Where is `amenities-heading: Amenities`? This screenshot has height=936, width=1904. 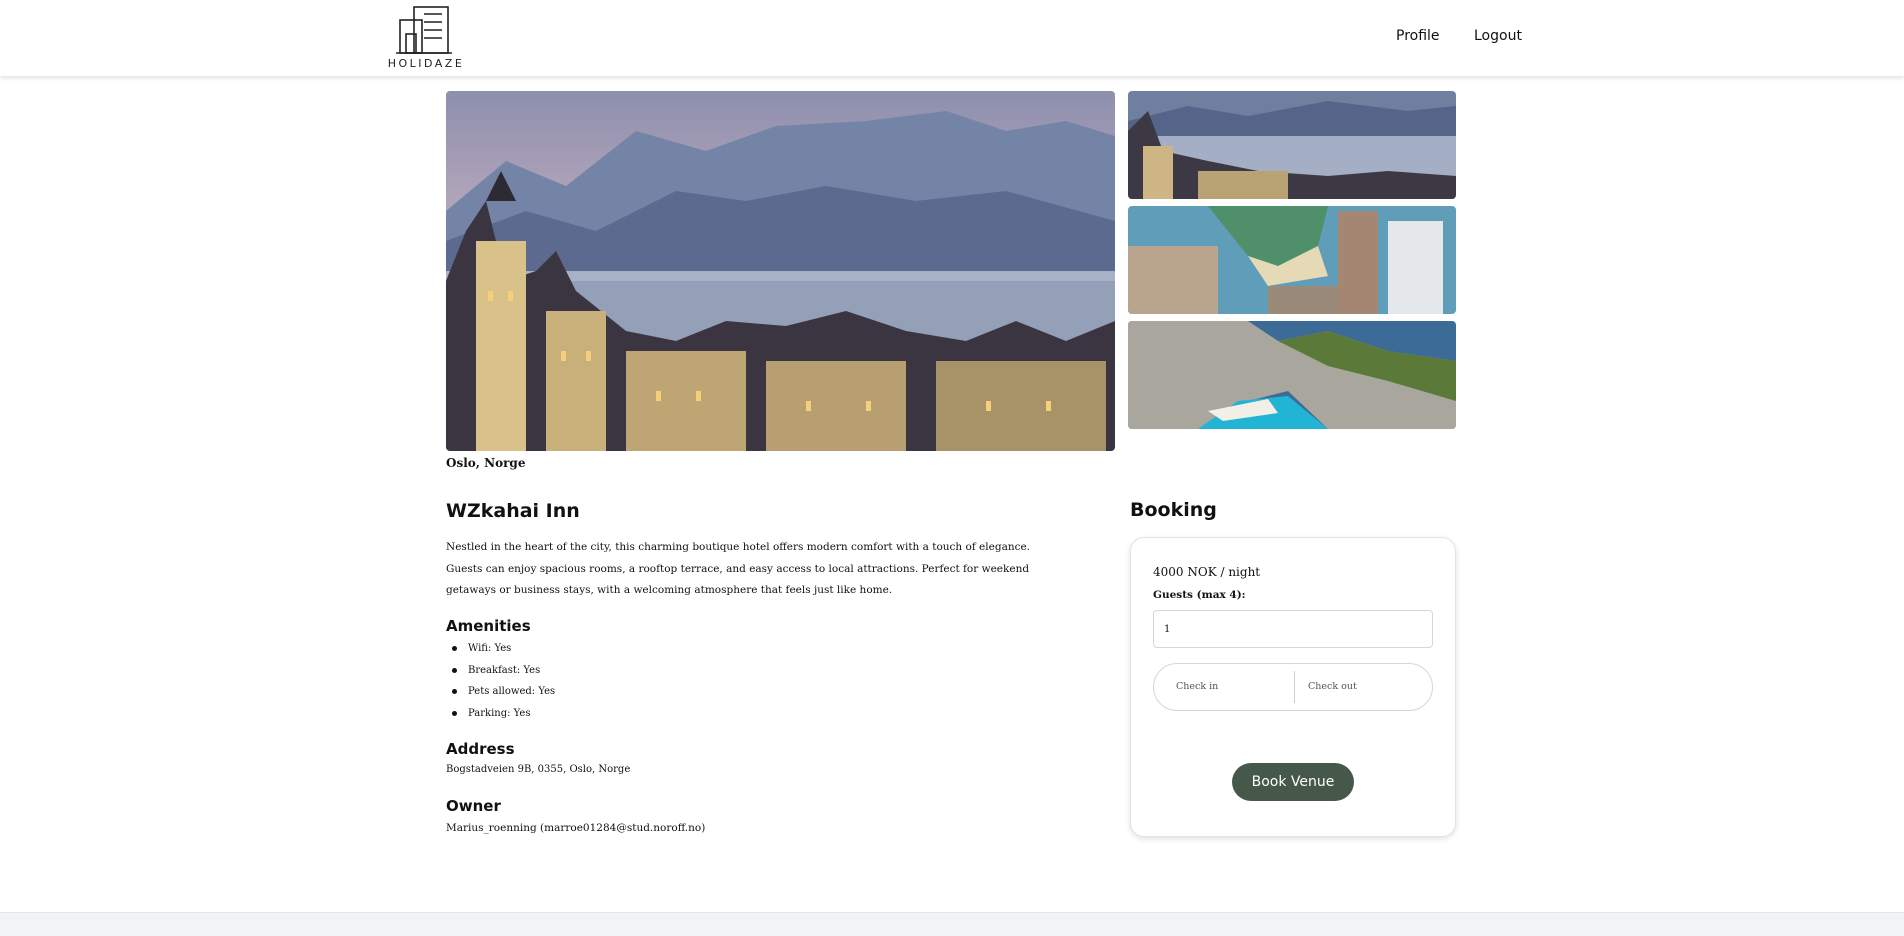 amenities-heading: Amenities is located at coordinates (488, 626).